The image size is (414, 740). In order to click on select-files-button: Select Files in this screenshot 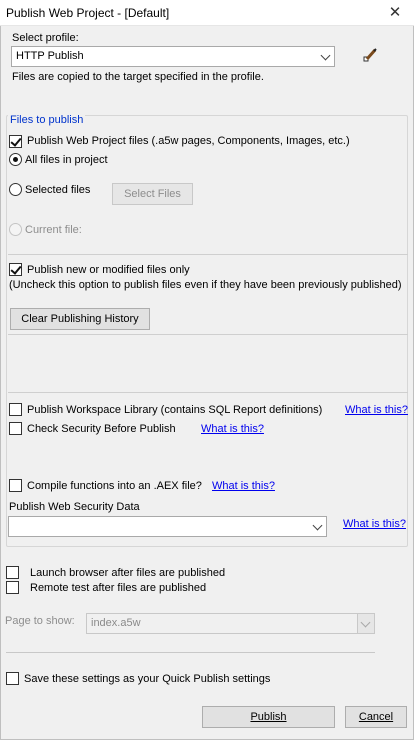, I will do `click(152, 194)`.